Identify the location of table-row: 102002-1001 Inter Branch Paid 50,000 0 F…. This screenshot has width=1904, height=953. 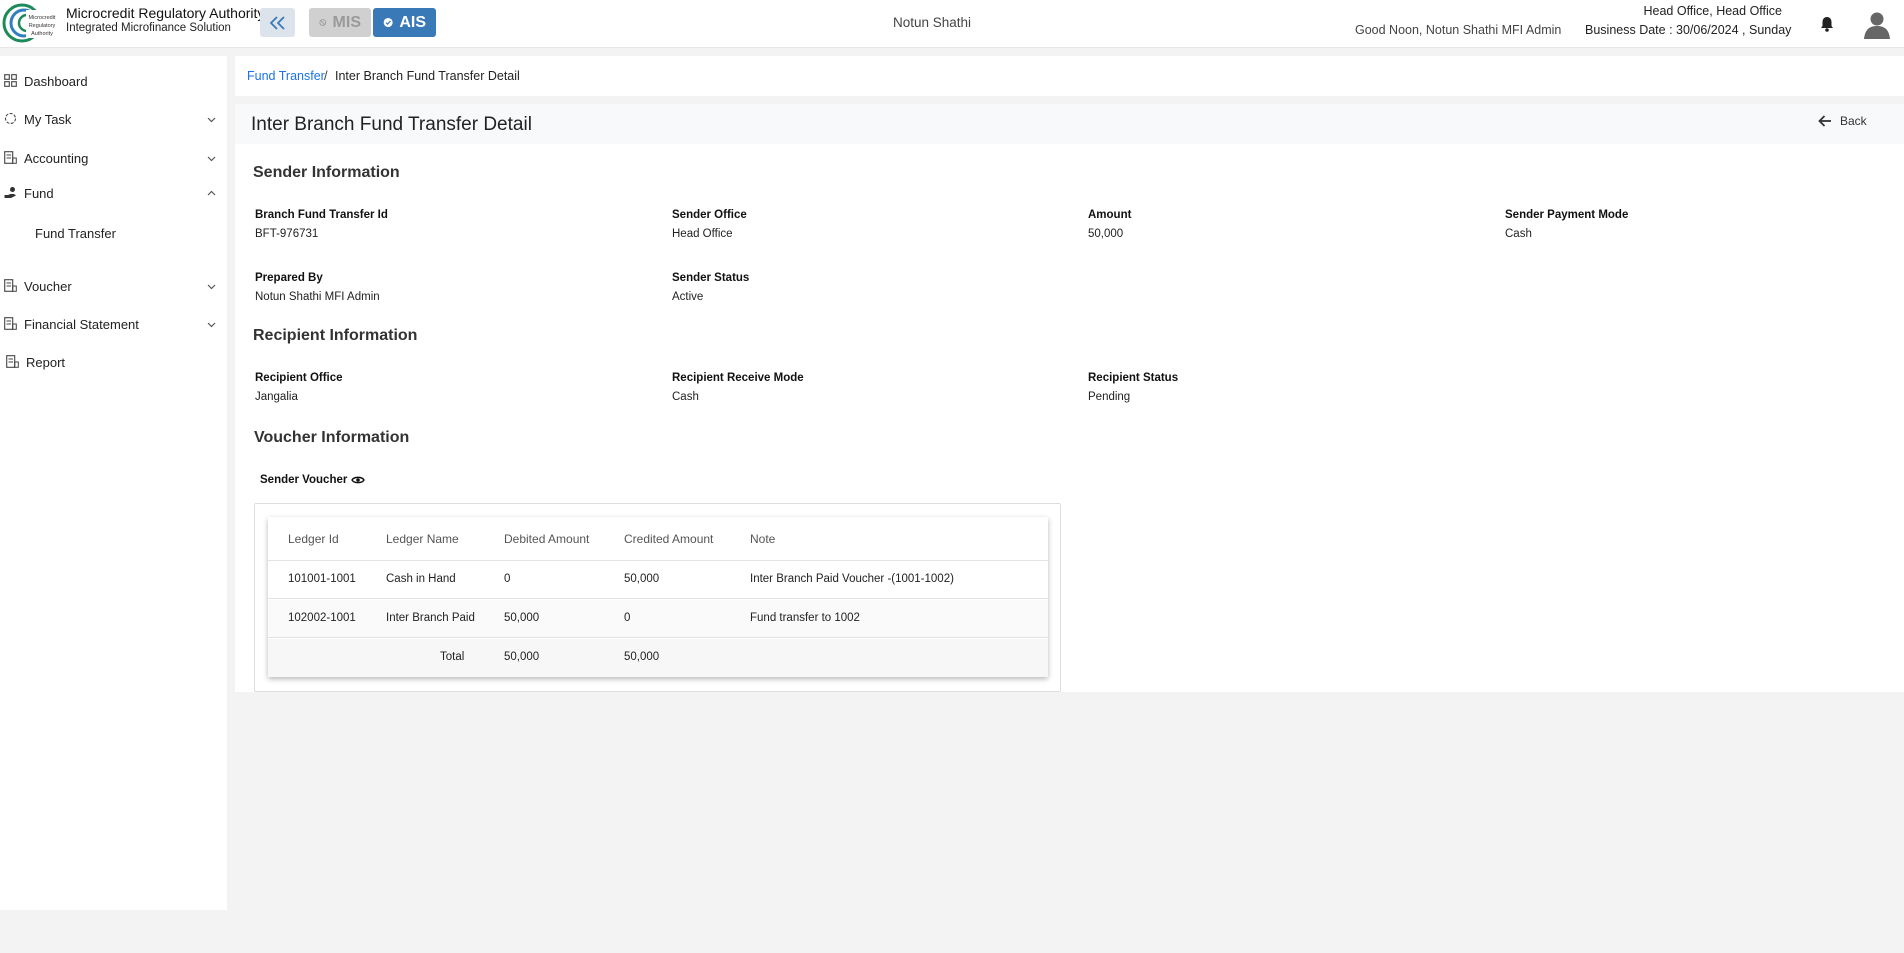
(658, 619).